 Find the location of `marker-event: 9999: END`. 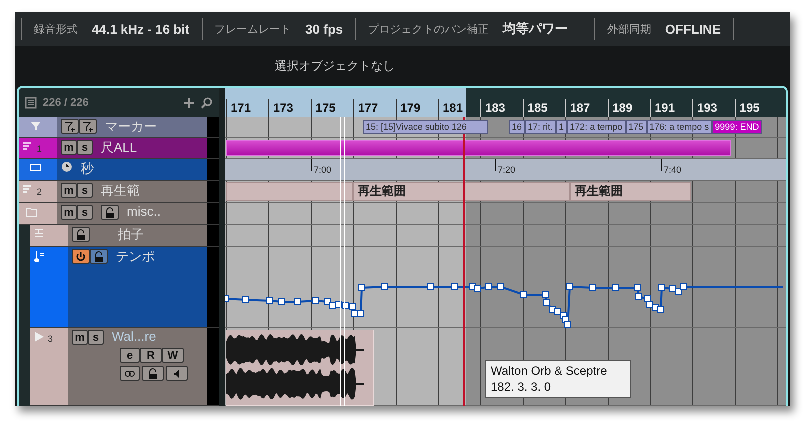

marker-event: 9999: END is located at coordinates (737, 127).